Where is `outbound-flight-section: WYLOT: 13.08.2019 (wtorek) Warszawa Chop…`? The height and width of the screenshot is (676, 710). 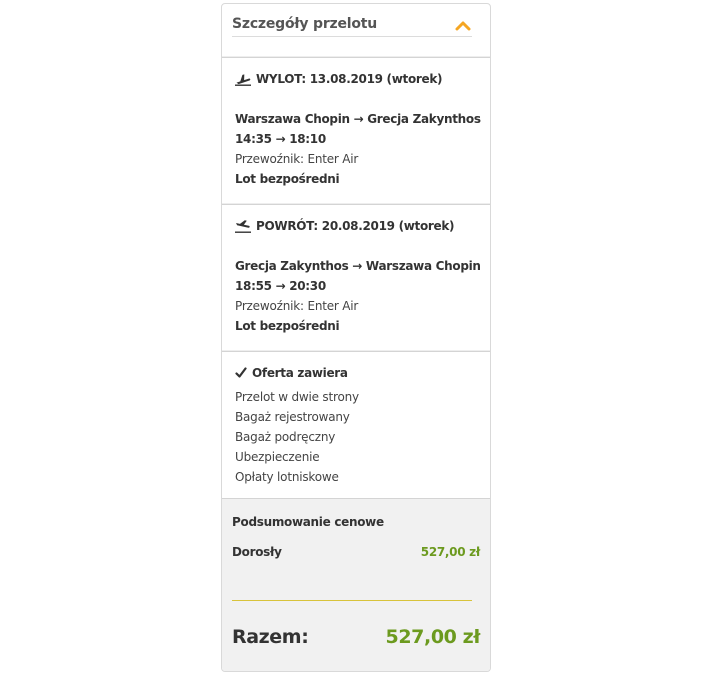
outbound-flight-section: WYLOT: 13.08.2019 (wtorek) Warszawa Chop… is located at coordinates (356, 131).